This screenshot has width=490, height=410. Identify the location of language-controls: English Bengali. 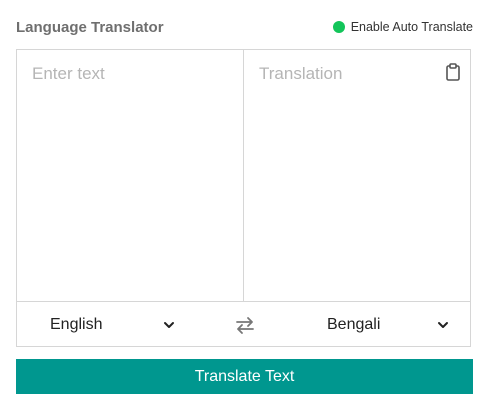
(243, 324).